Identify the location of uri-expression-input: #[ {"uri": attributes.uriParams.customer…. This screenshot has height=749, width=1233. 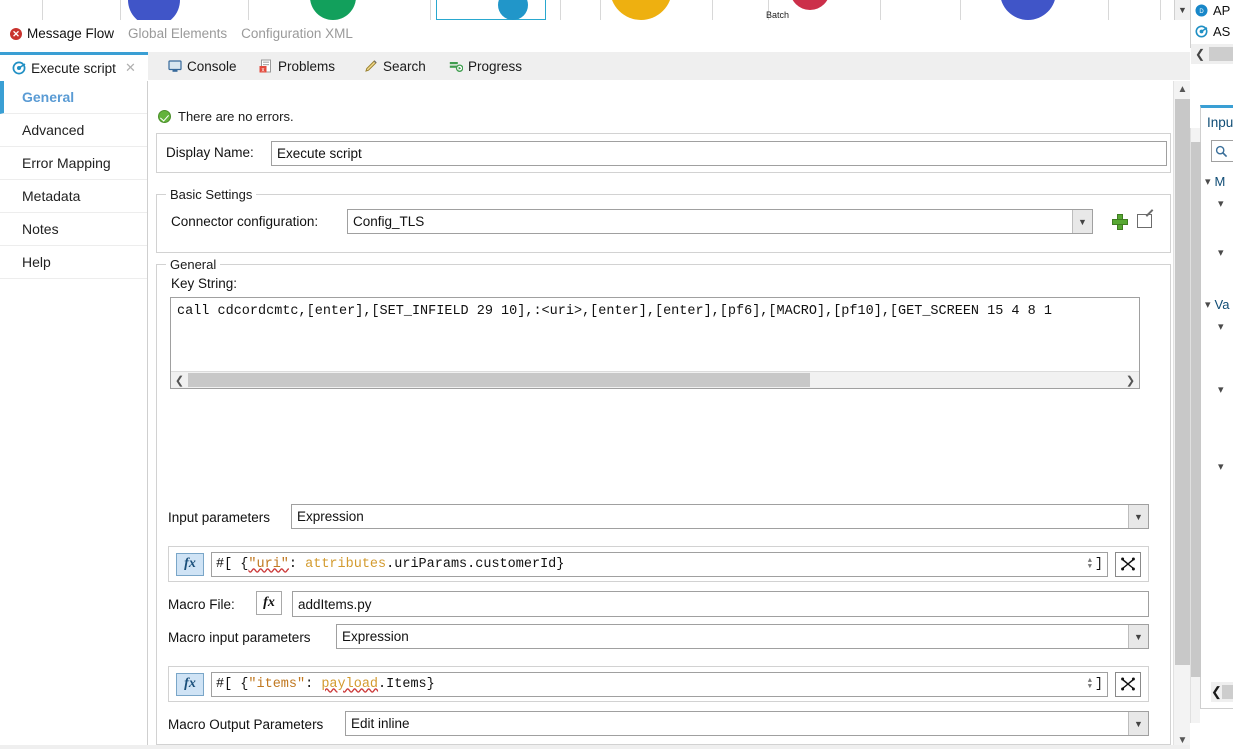
(659, 564).